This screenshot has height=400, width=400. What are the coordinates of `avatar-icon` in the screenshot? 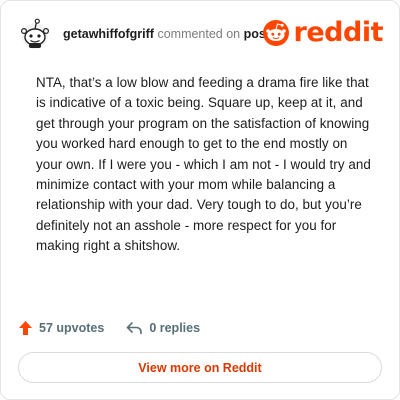 It's located at (35, 33).